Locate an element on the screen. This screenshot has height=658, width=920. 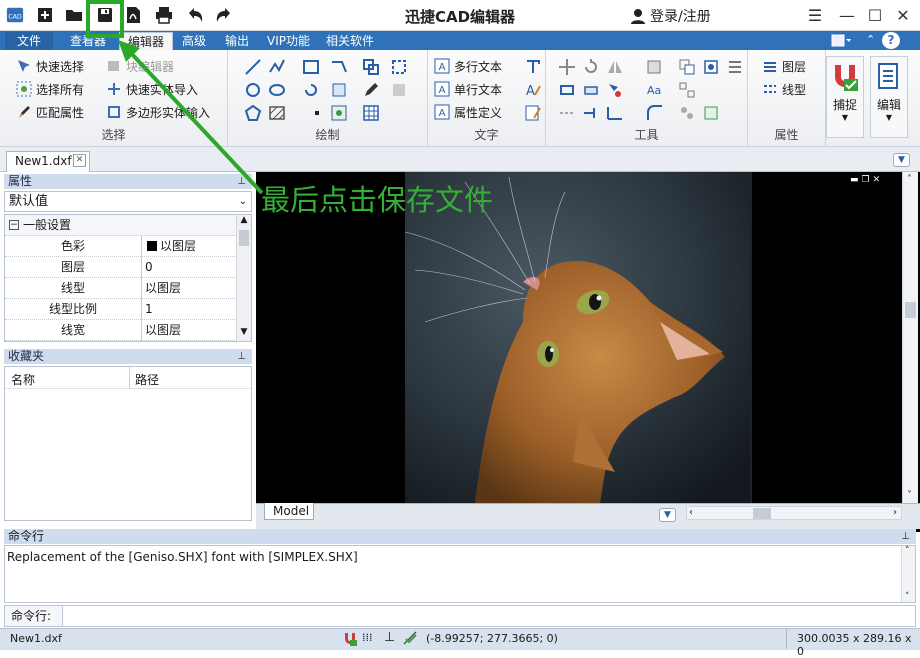
new-file-icon is located at coordinates (45, 15).